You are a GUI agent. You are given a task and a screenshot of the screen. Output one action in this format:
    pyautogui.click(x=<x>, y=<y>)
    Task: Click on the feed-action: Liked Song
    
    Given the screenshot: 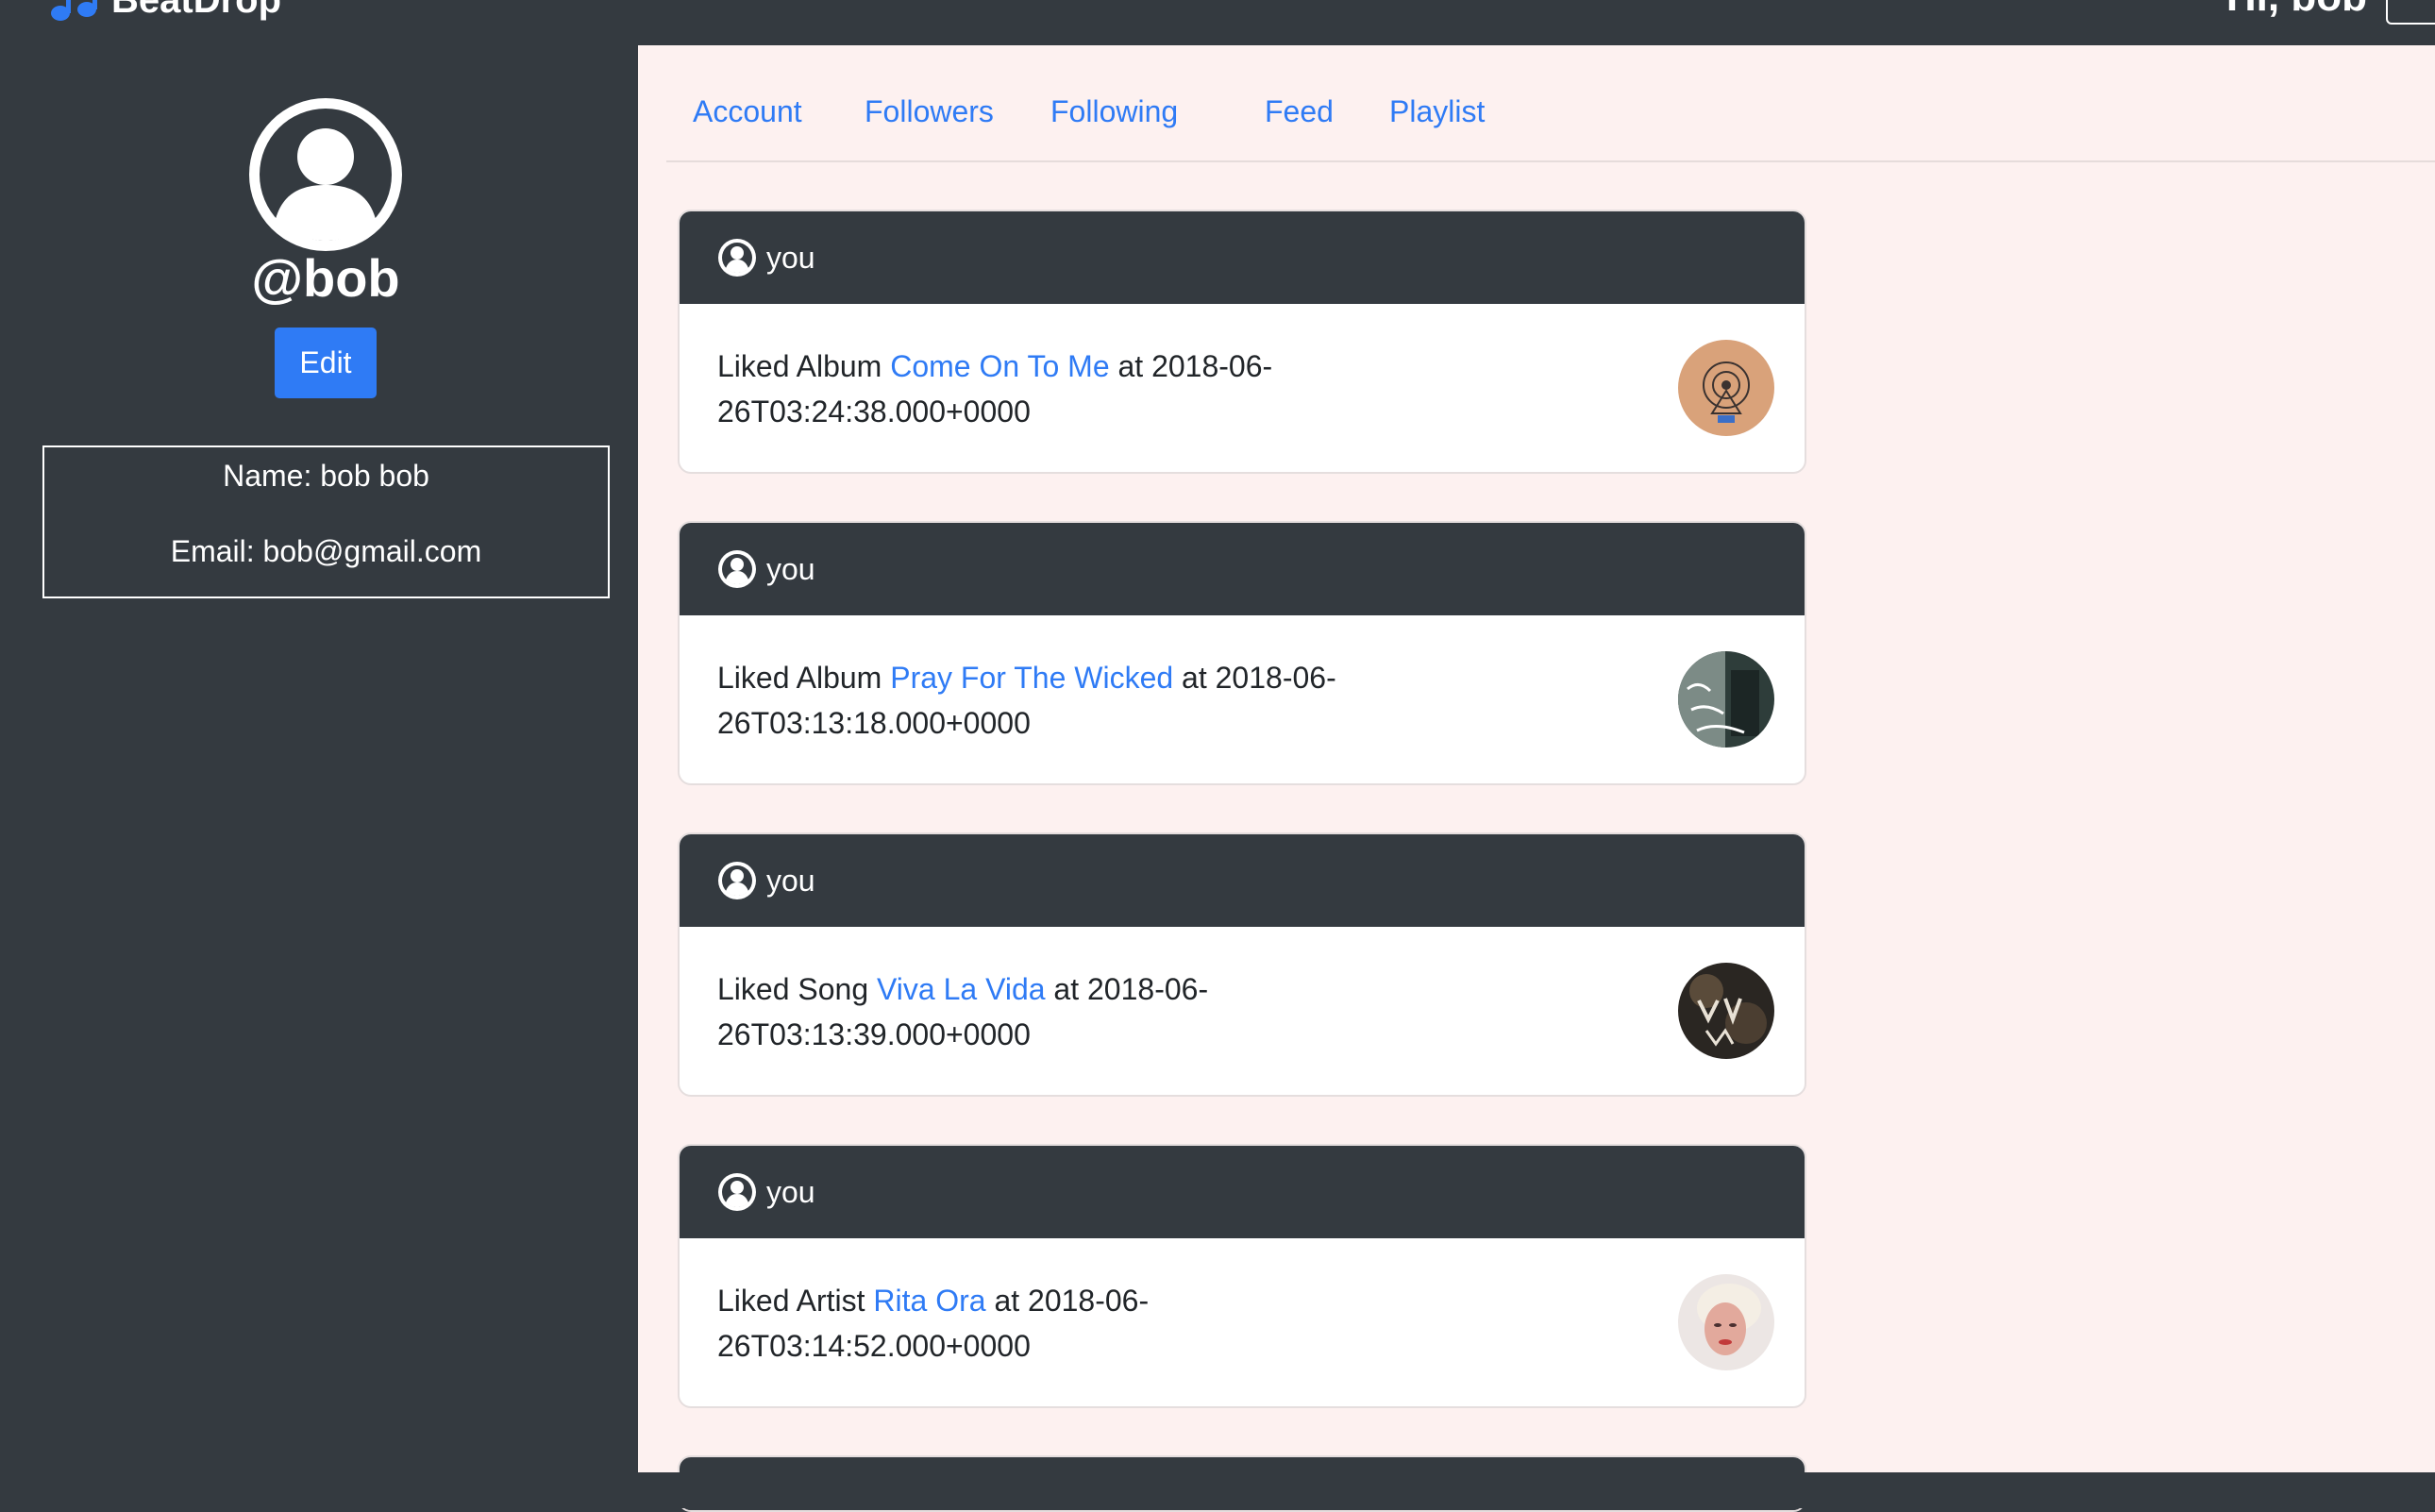 What is the action you would take?
    pyautogui.click(x=793, y=989)
    